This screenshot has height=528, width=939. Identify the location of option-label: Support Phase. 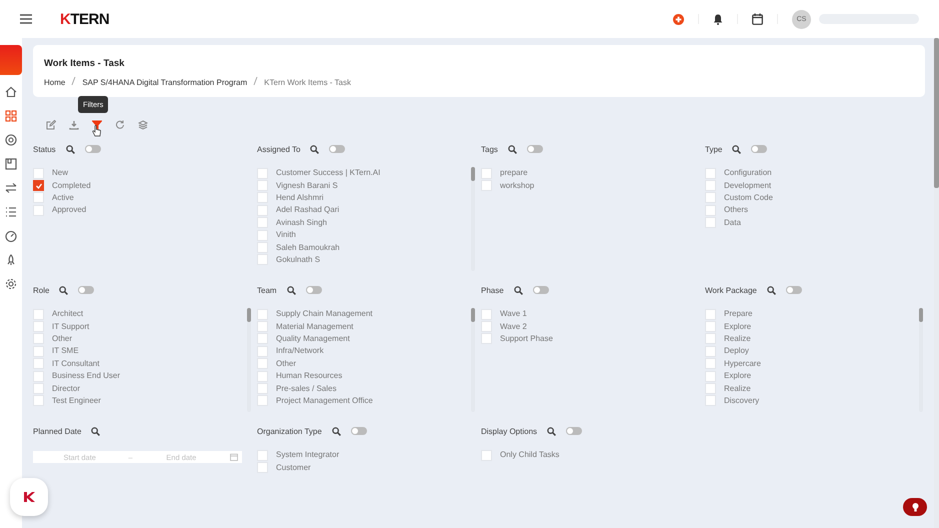
(526, 339).